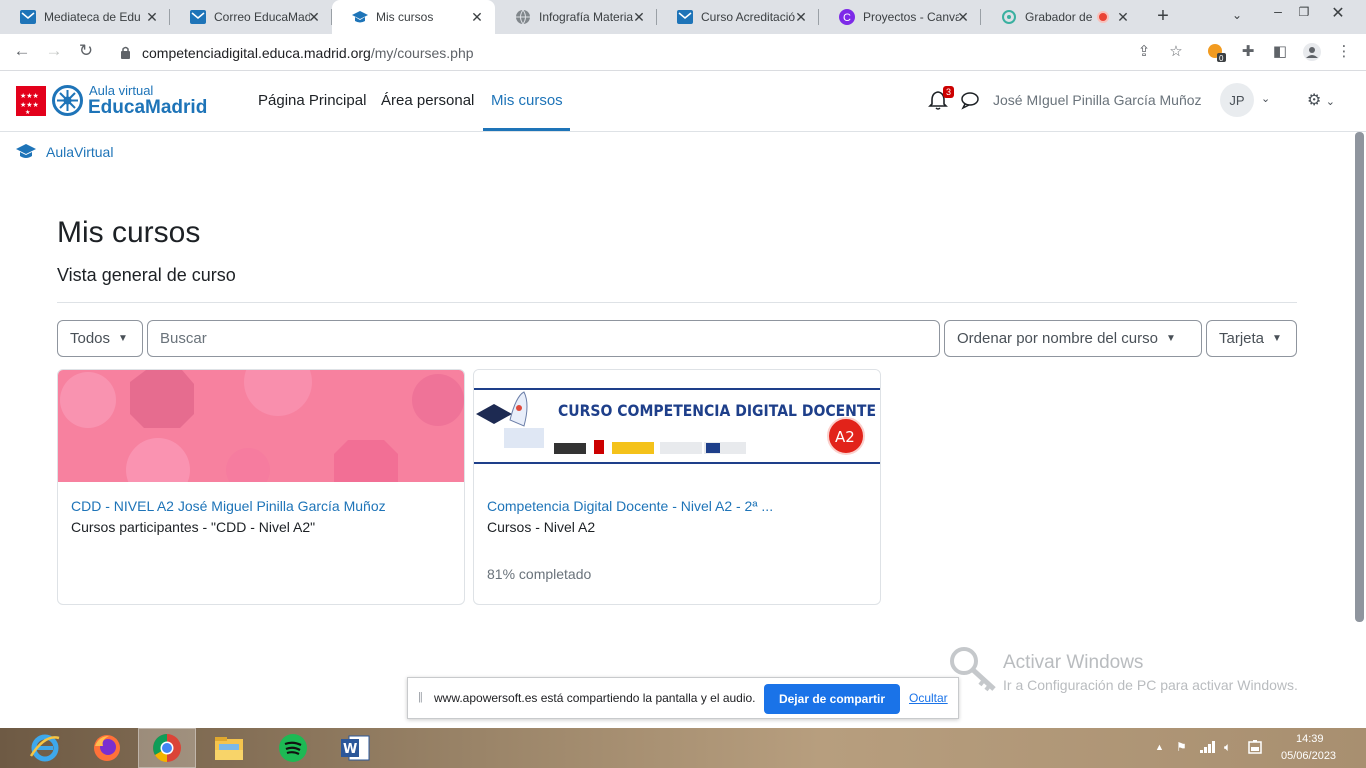 The height and width of the screenshot is (768, 1366). What do you see at coordinates (1097, 100) in the screenshot?
I see `user-name: José MIguel Pinilla García Muñoz` at bounding box center [1097, 100].